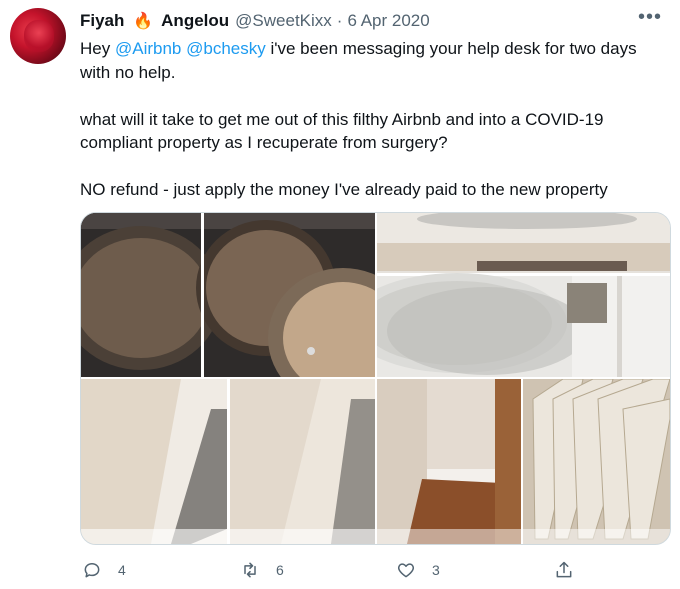  Describe the element at coordinates (406, 570) in the screenshot. I see `heart-icon` at that location.